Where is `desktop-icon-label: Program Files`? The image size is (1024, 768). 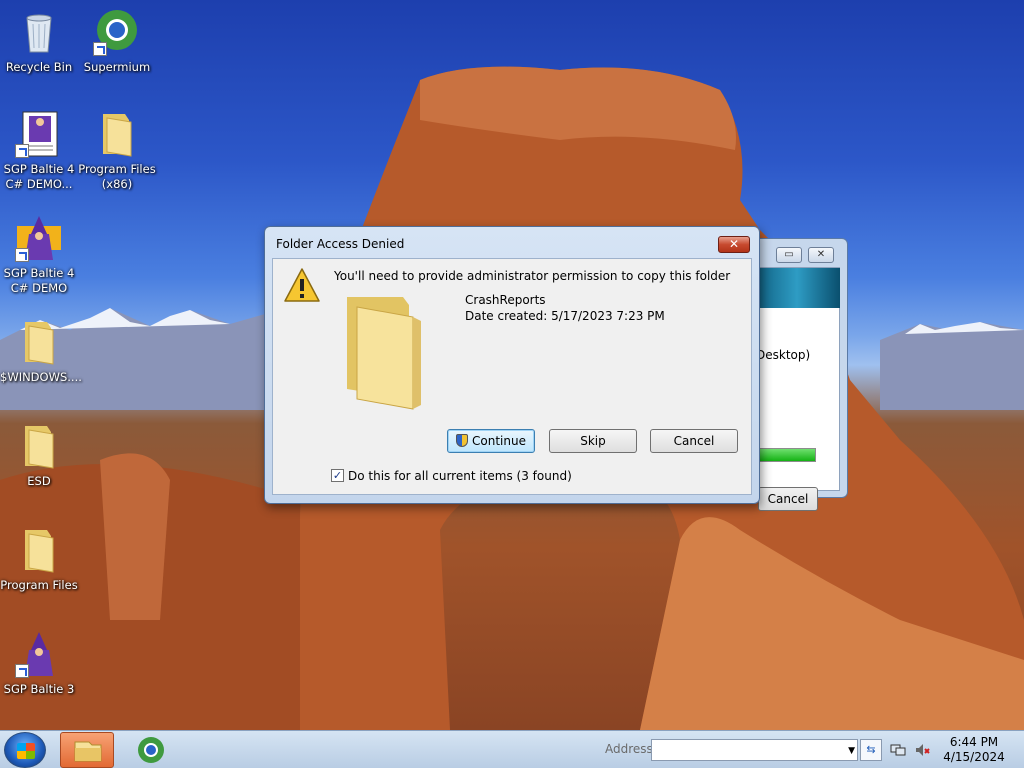
desktop-icon-label: Program Files is located at coordinates (39, 585).